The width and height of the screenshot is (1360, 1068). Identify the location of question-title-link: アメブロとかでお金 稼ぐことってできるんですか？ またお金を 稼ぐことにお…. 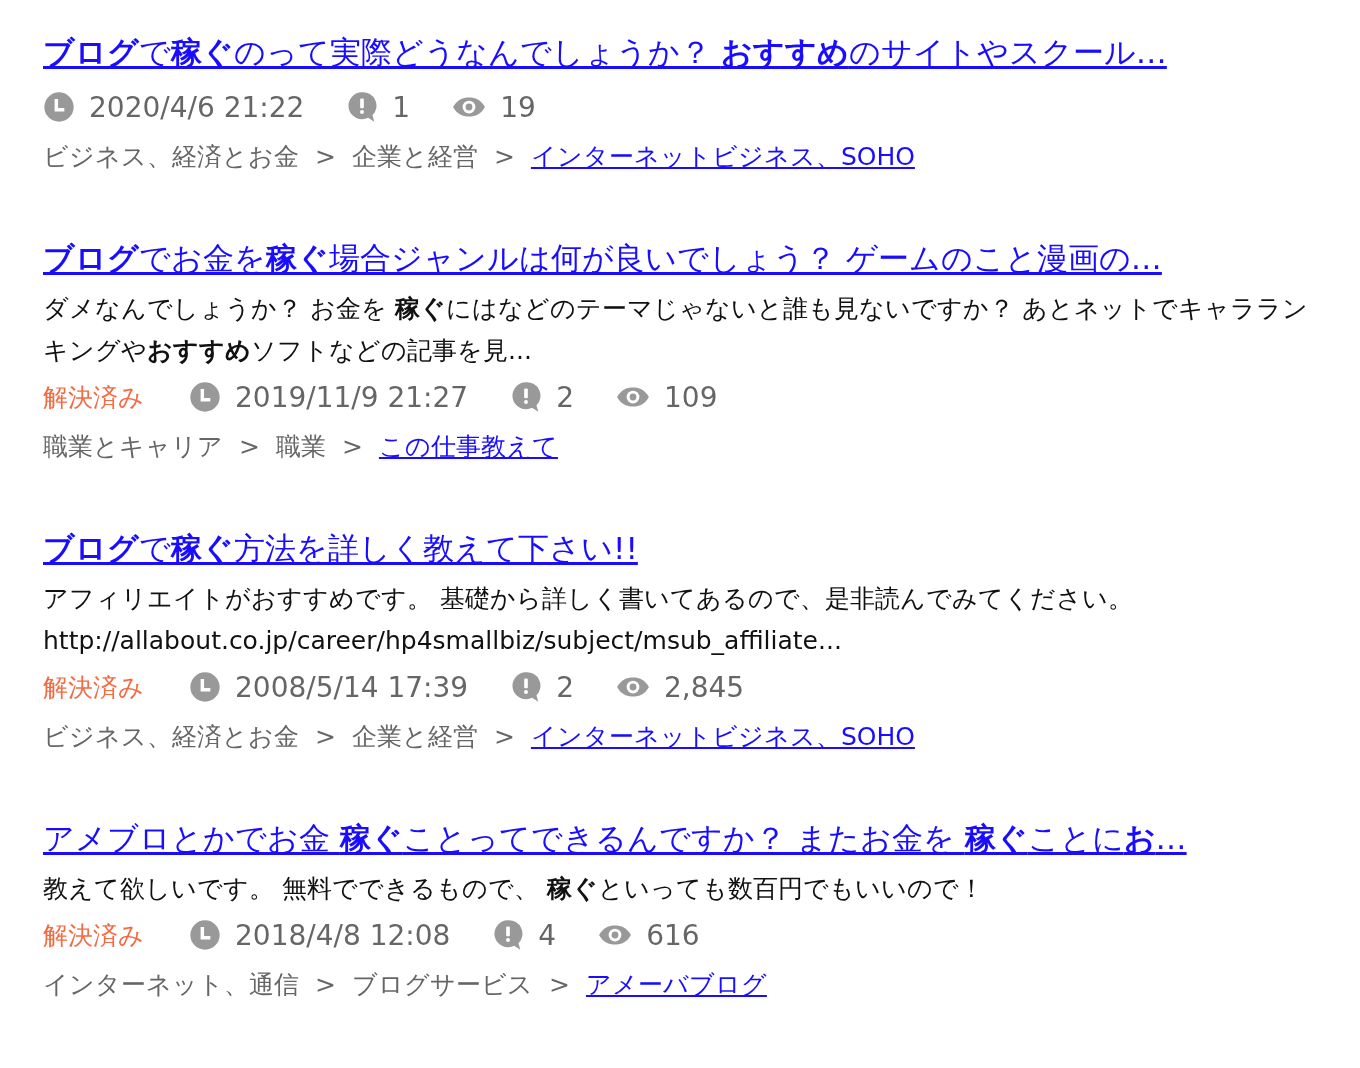
(615, 838).